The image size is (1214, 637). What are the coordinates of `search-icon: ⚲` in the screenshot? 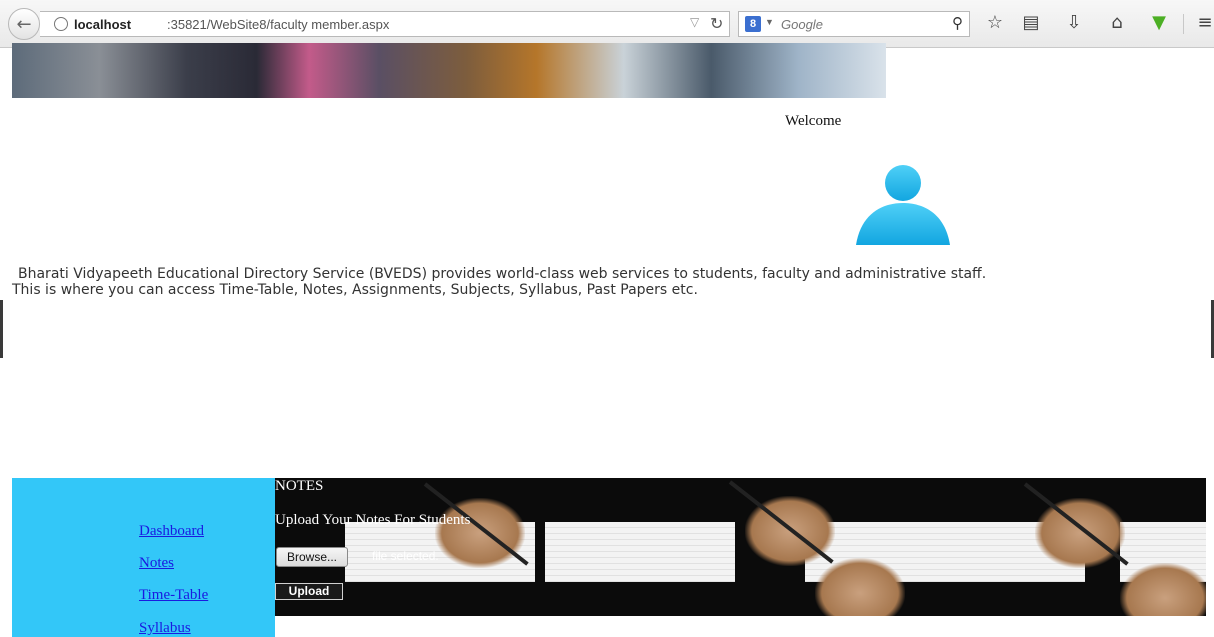 It's located at (957, 23).